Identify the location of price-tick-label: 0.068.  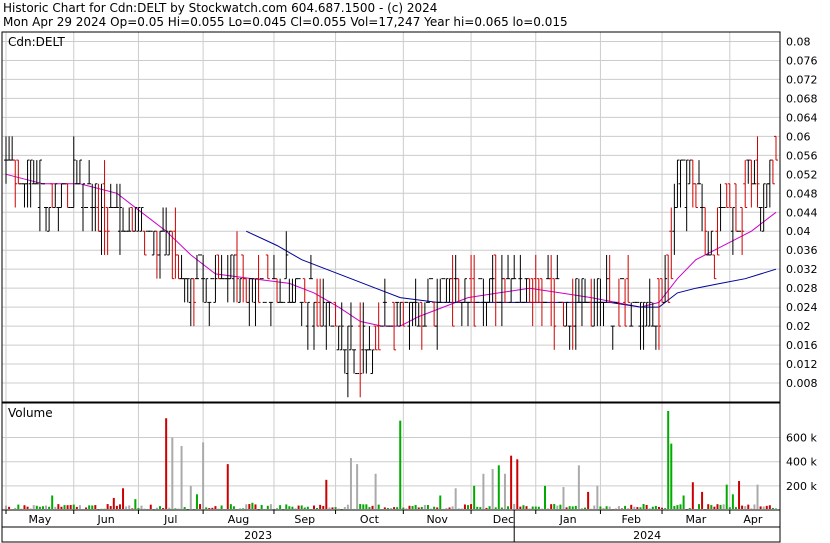
(802, 98).